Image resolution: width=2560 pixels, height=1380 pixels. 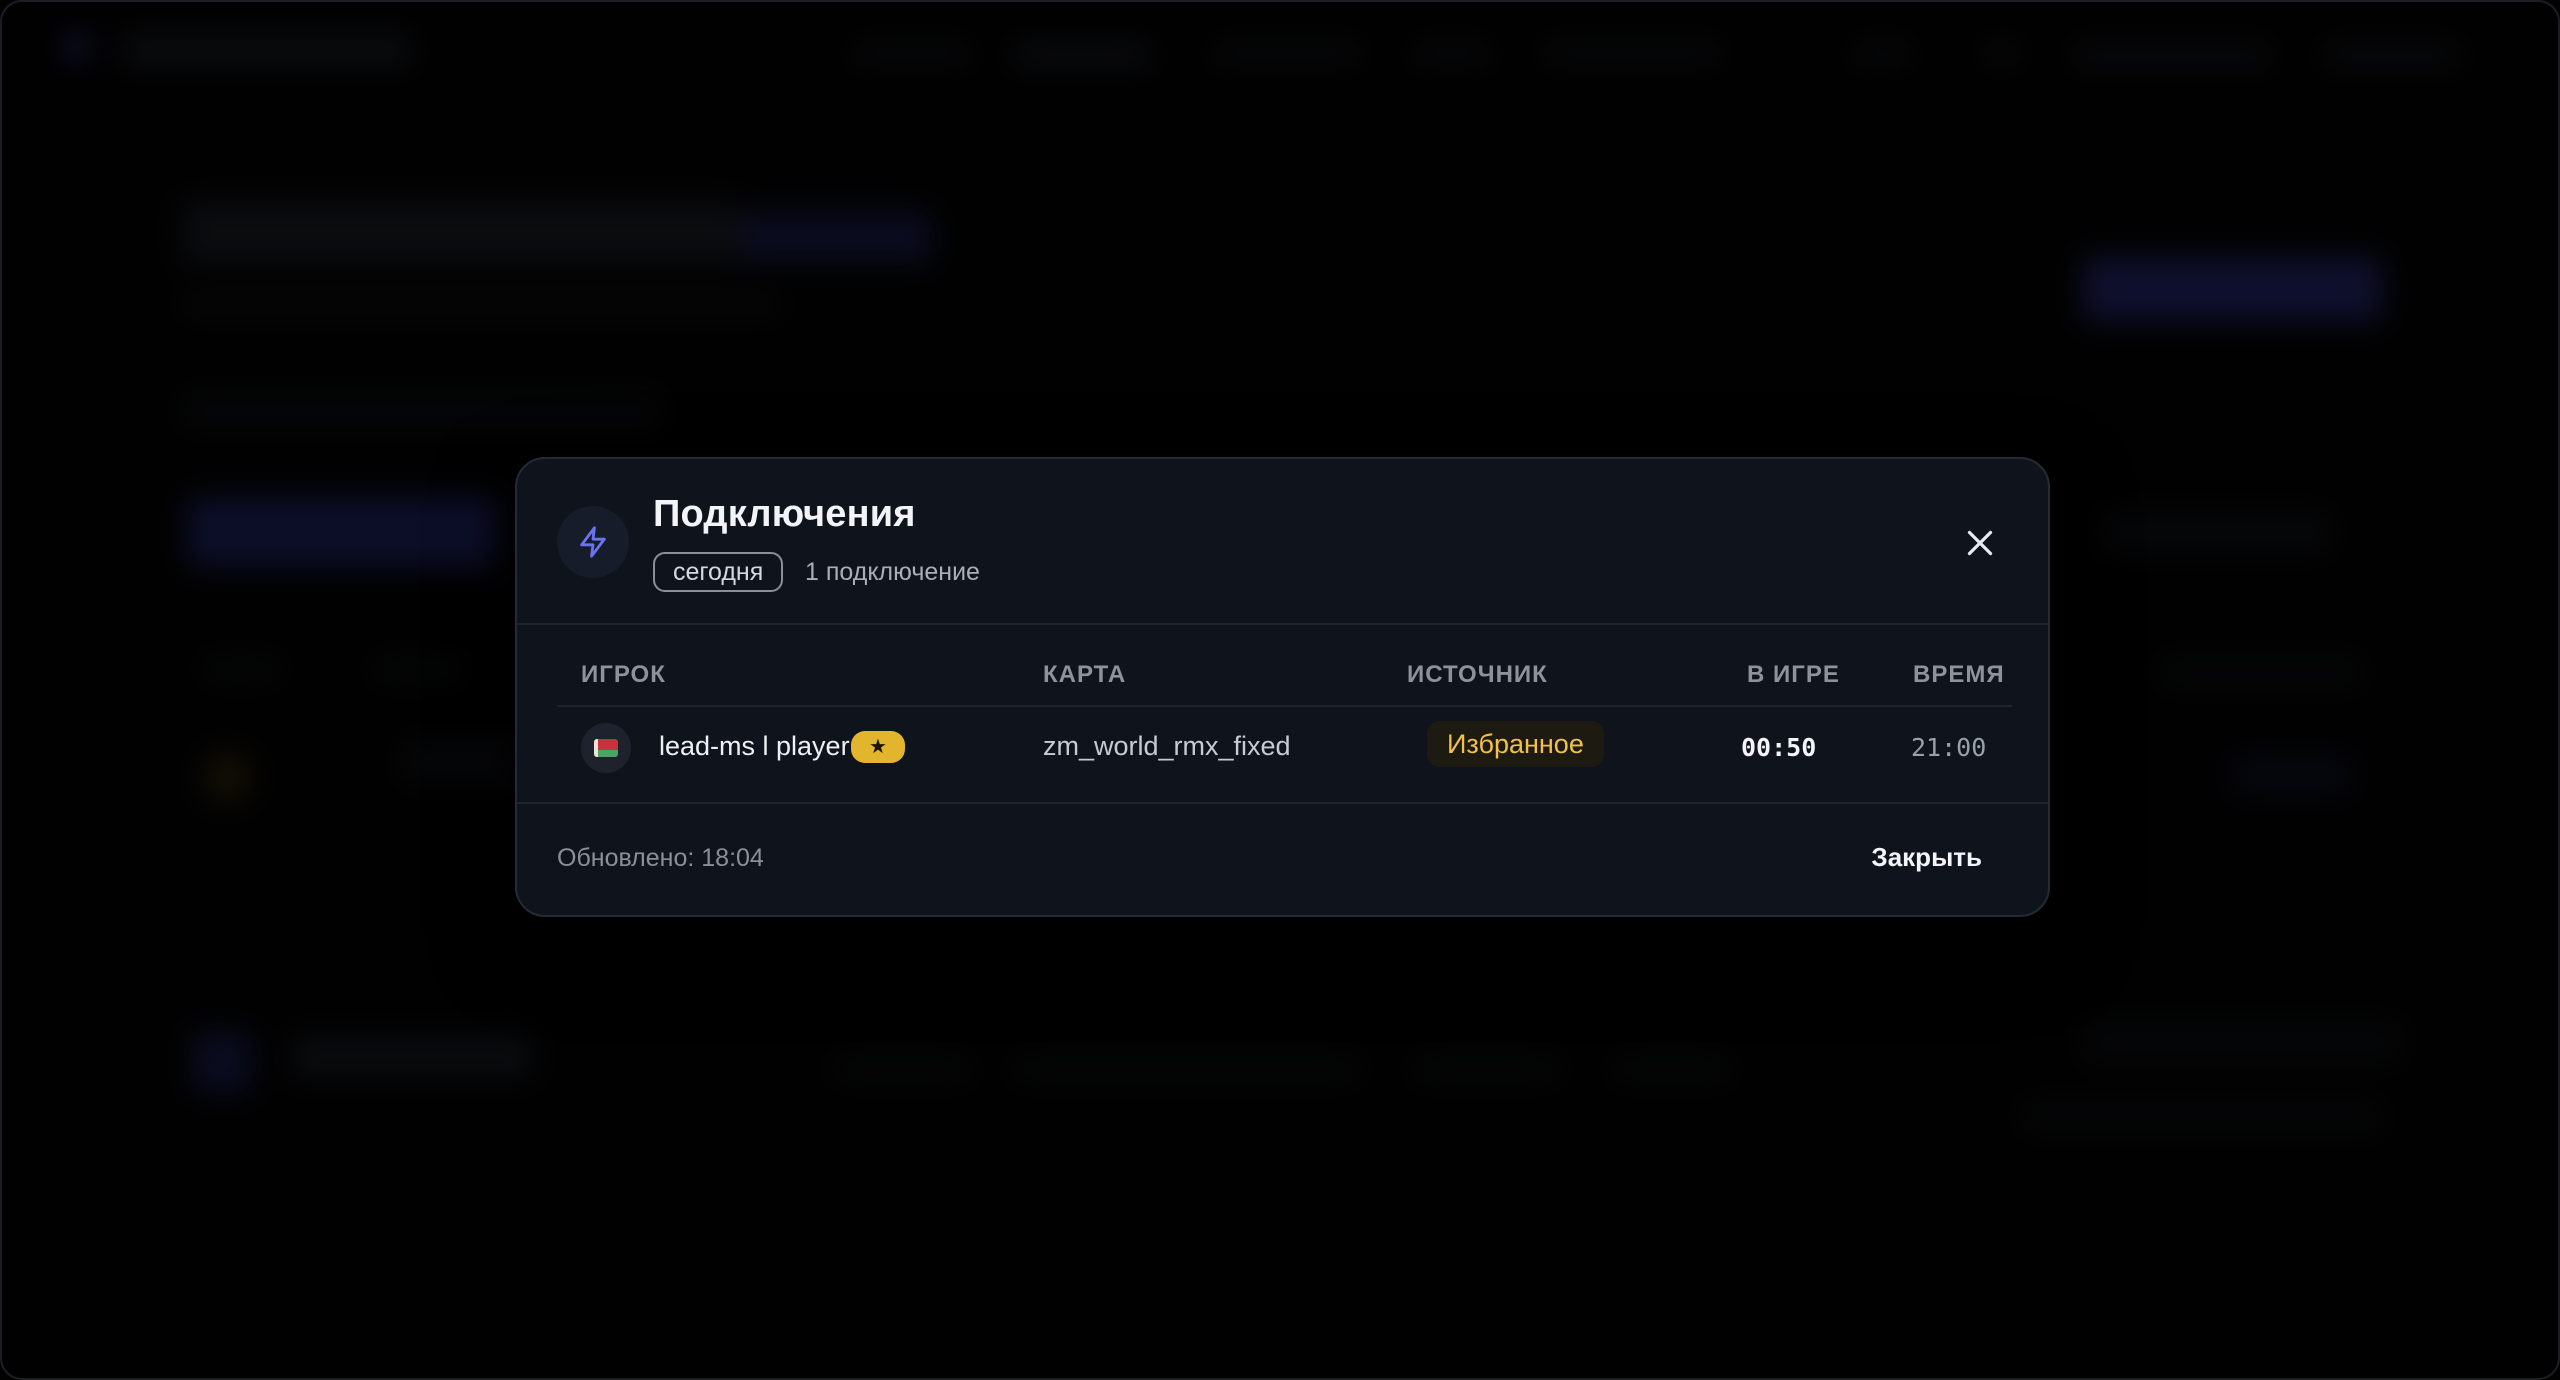 What do you see at coordinates (1779, 747) in the screenshot?
I see `in-game-duration: 00:50` at bounding box center [1779, 747].